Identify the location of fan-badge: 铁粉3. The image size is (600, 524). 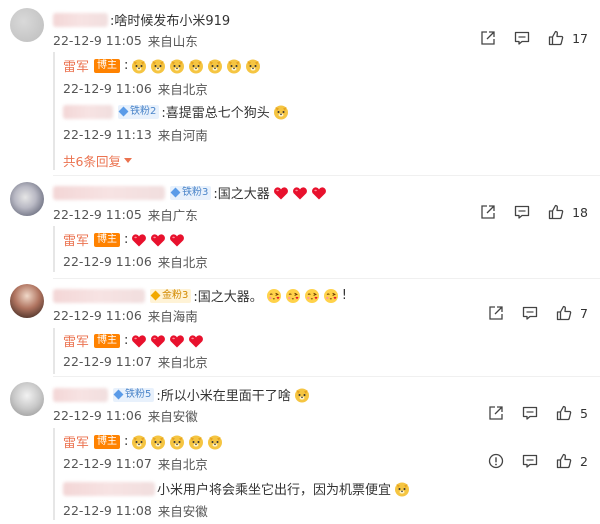
(191, 192).